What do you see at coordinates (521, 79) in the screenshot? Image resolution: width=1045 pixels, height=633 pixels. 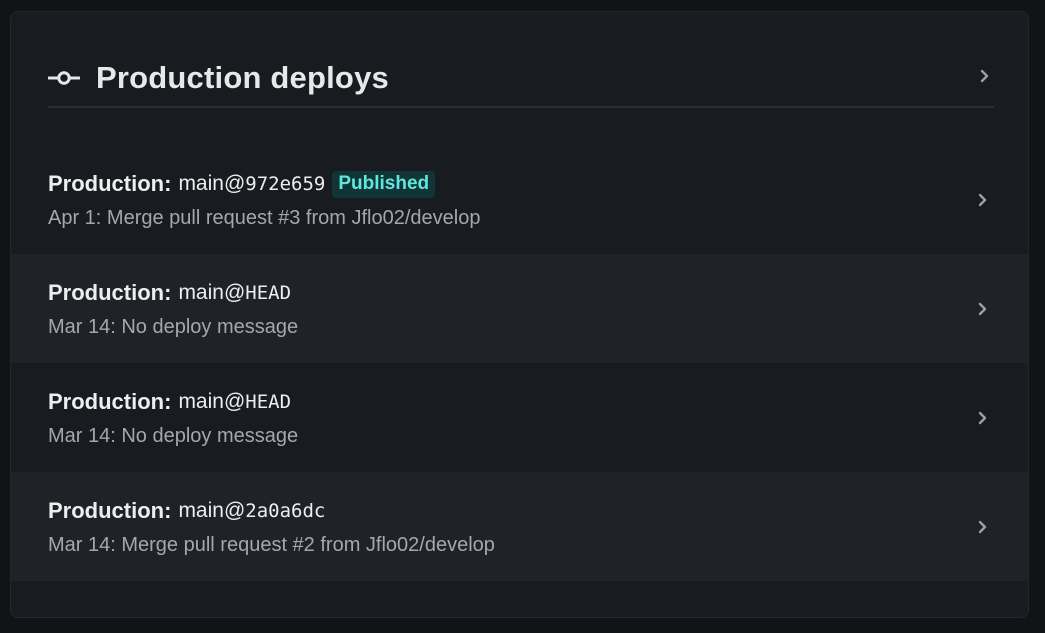 I see `panel-header: Production deploys` at bounding box center [521, 79].